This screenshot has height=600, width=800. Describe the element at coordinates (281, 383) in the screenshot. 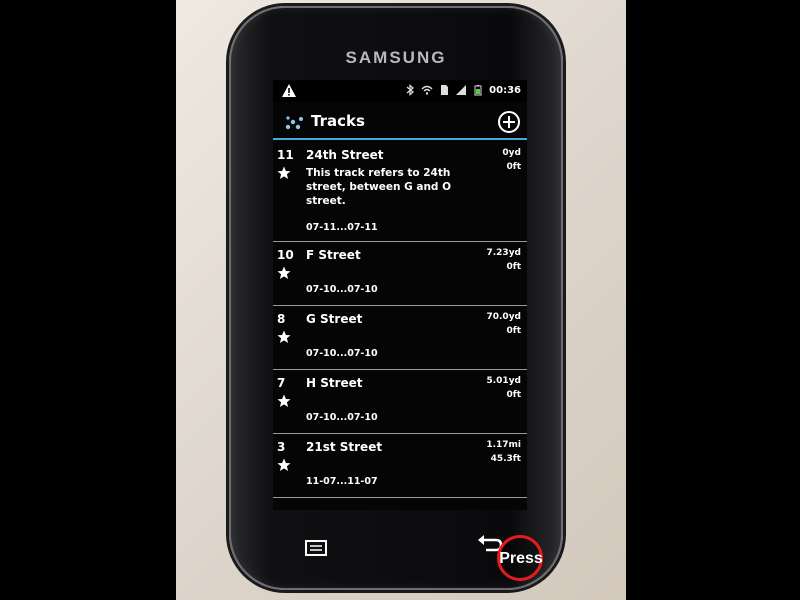

I see `track-number: 7` at that location.